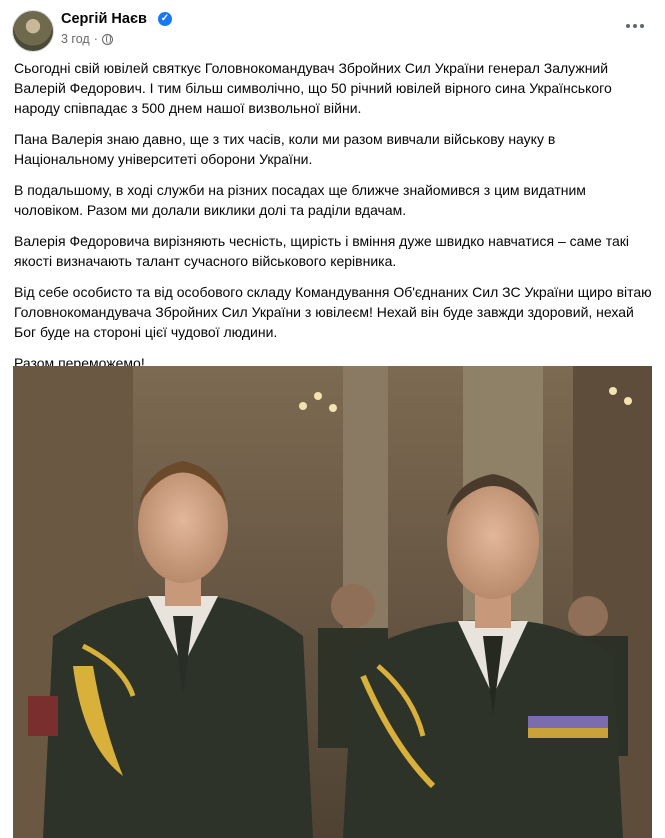 The height and width of the screenshot is (838, 665). Describe the element at coordinates (33, 31) in the screenshot. I see `author-avatar` at that location.